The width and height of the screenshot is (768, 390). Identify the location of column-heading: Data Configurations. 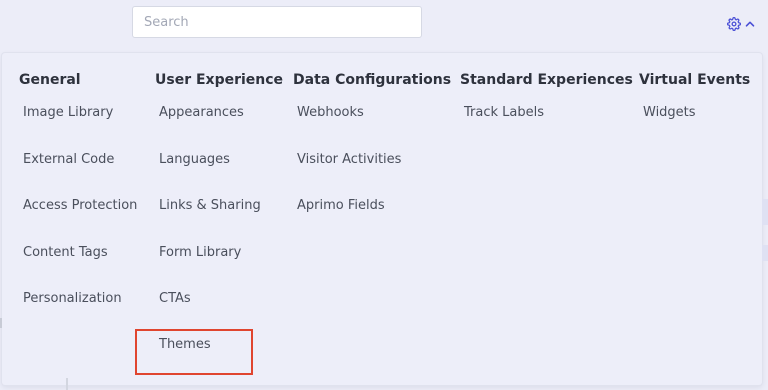
(372, 80).